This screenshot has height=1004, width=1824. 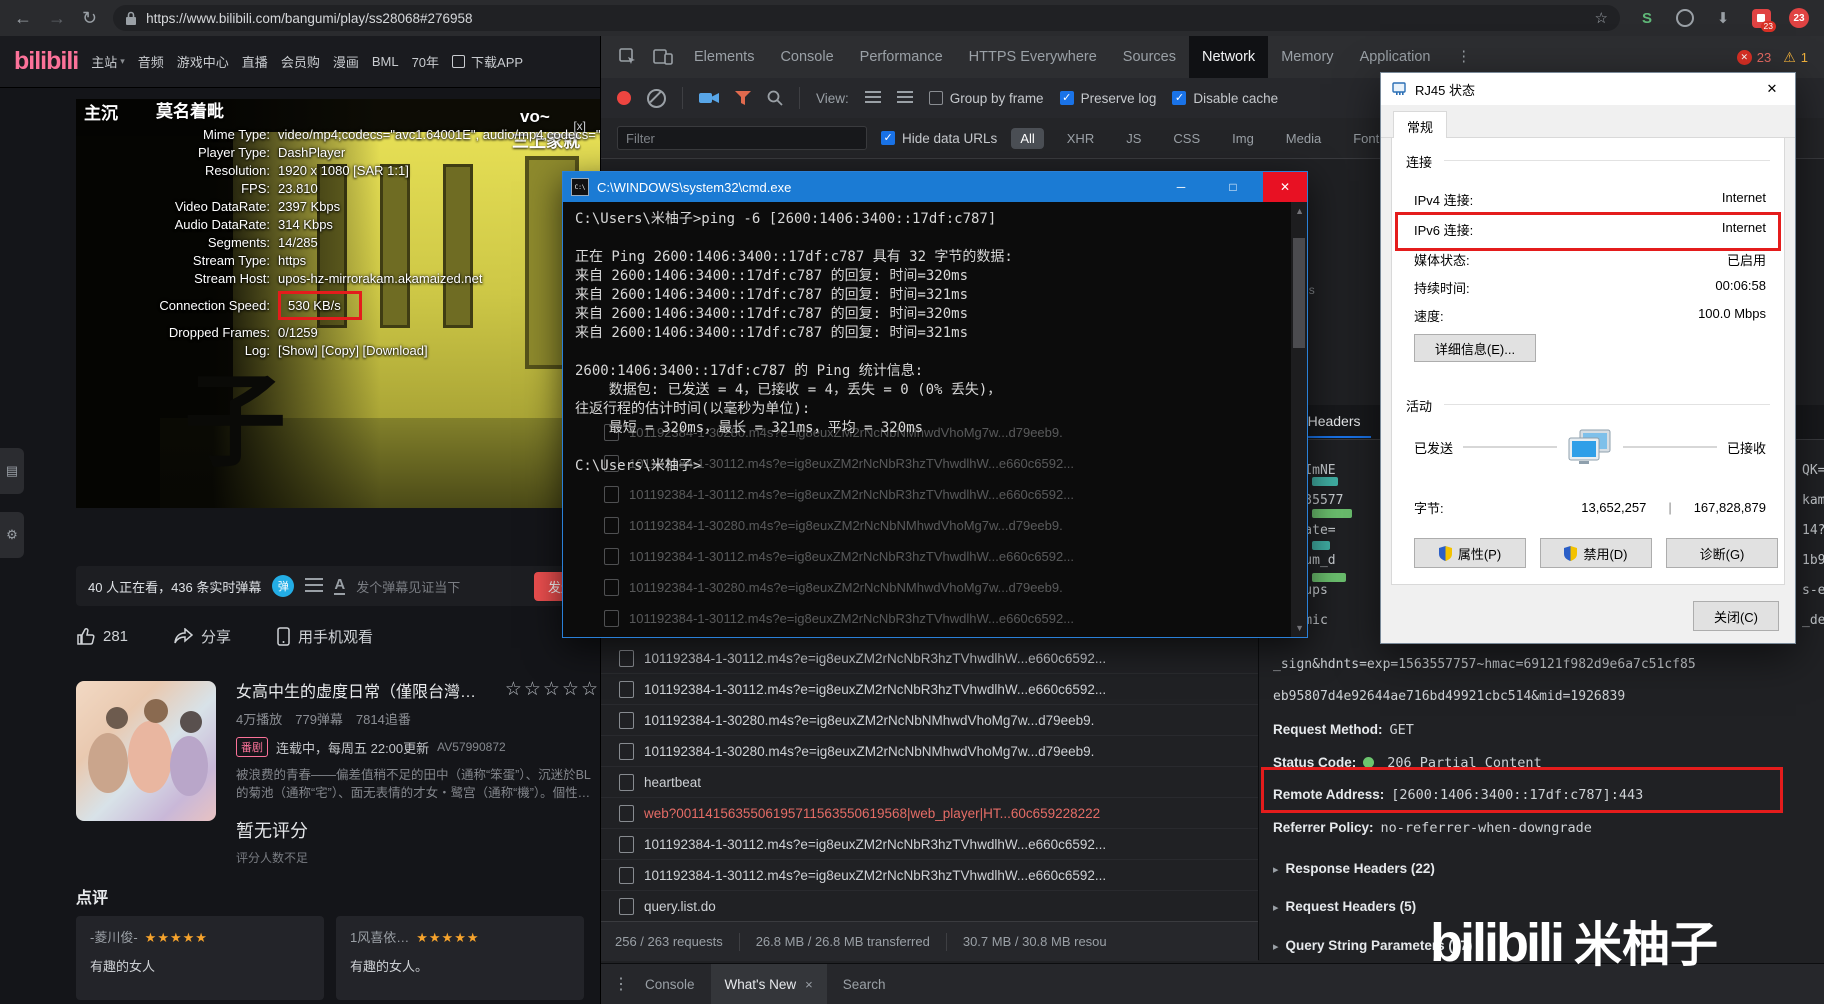 What do you see at coordinates (1685, 18) in the screenshot?
I see `extension-ring-icon` at bounding box center [1685, 18].